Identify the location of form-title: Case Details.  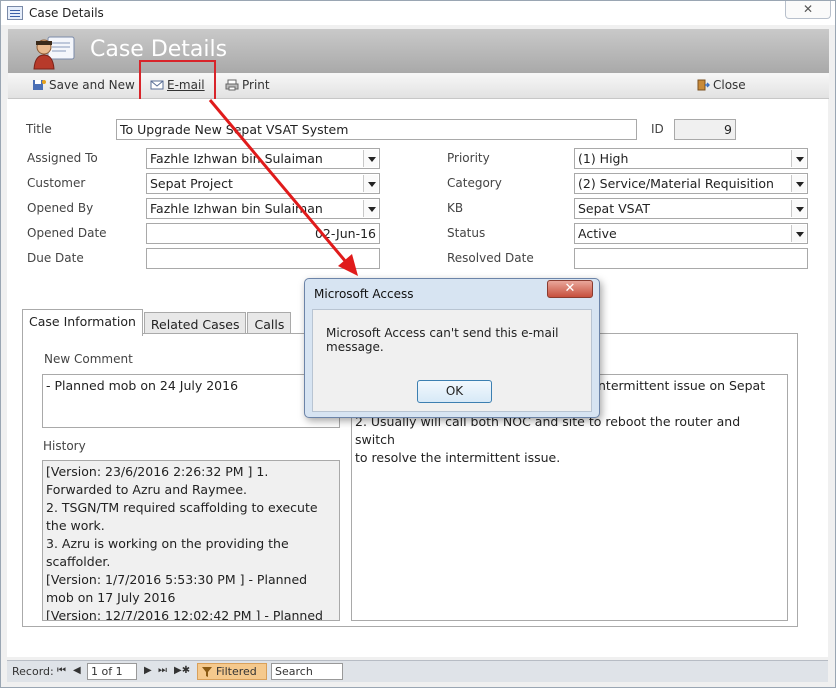
(159, 49).